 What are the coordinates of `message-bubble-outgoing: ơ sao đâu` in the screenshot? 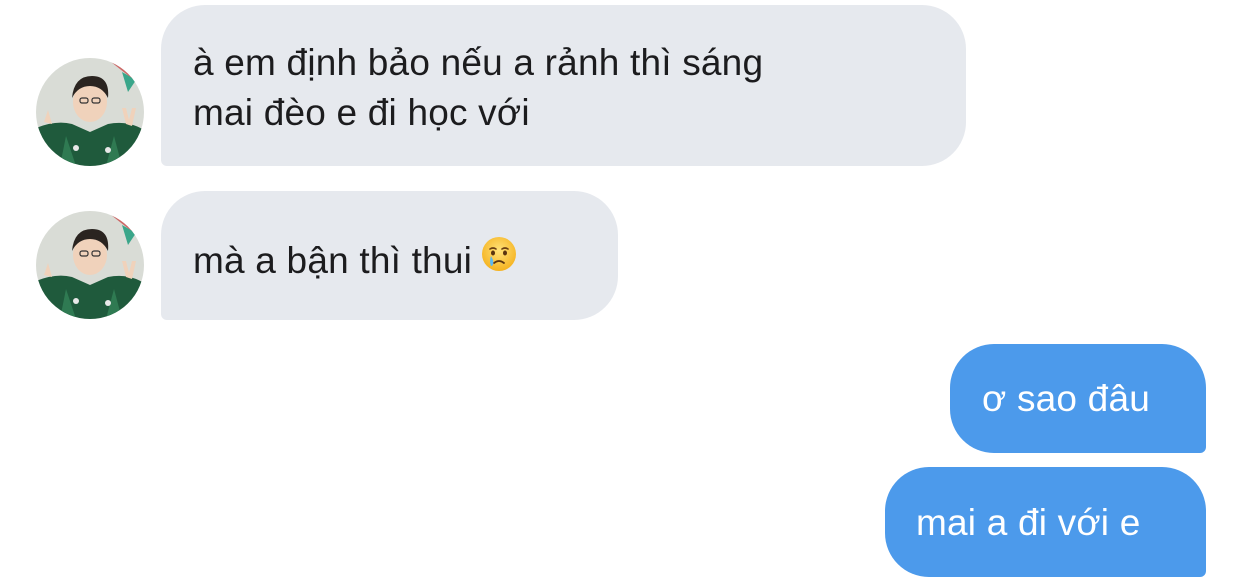 It's located at (1078, 398).